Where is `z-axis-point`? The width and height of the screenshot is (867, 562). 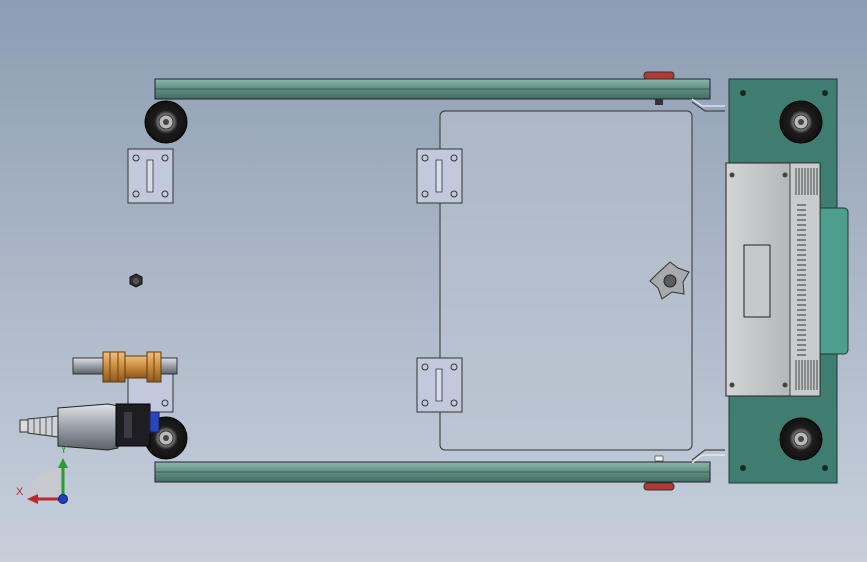
z-axis-point is located at coordinates (63, 499).